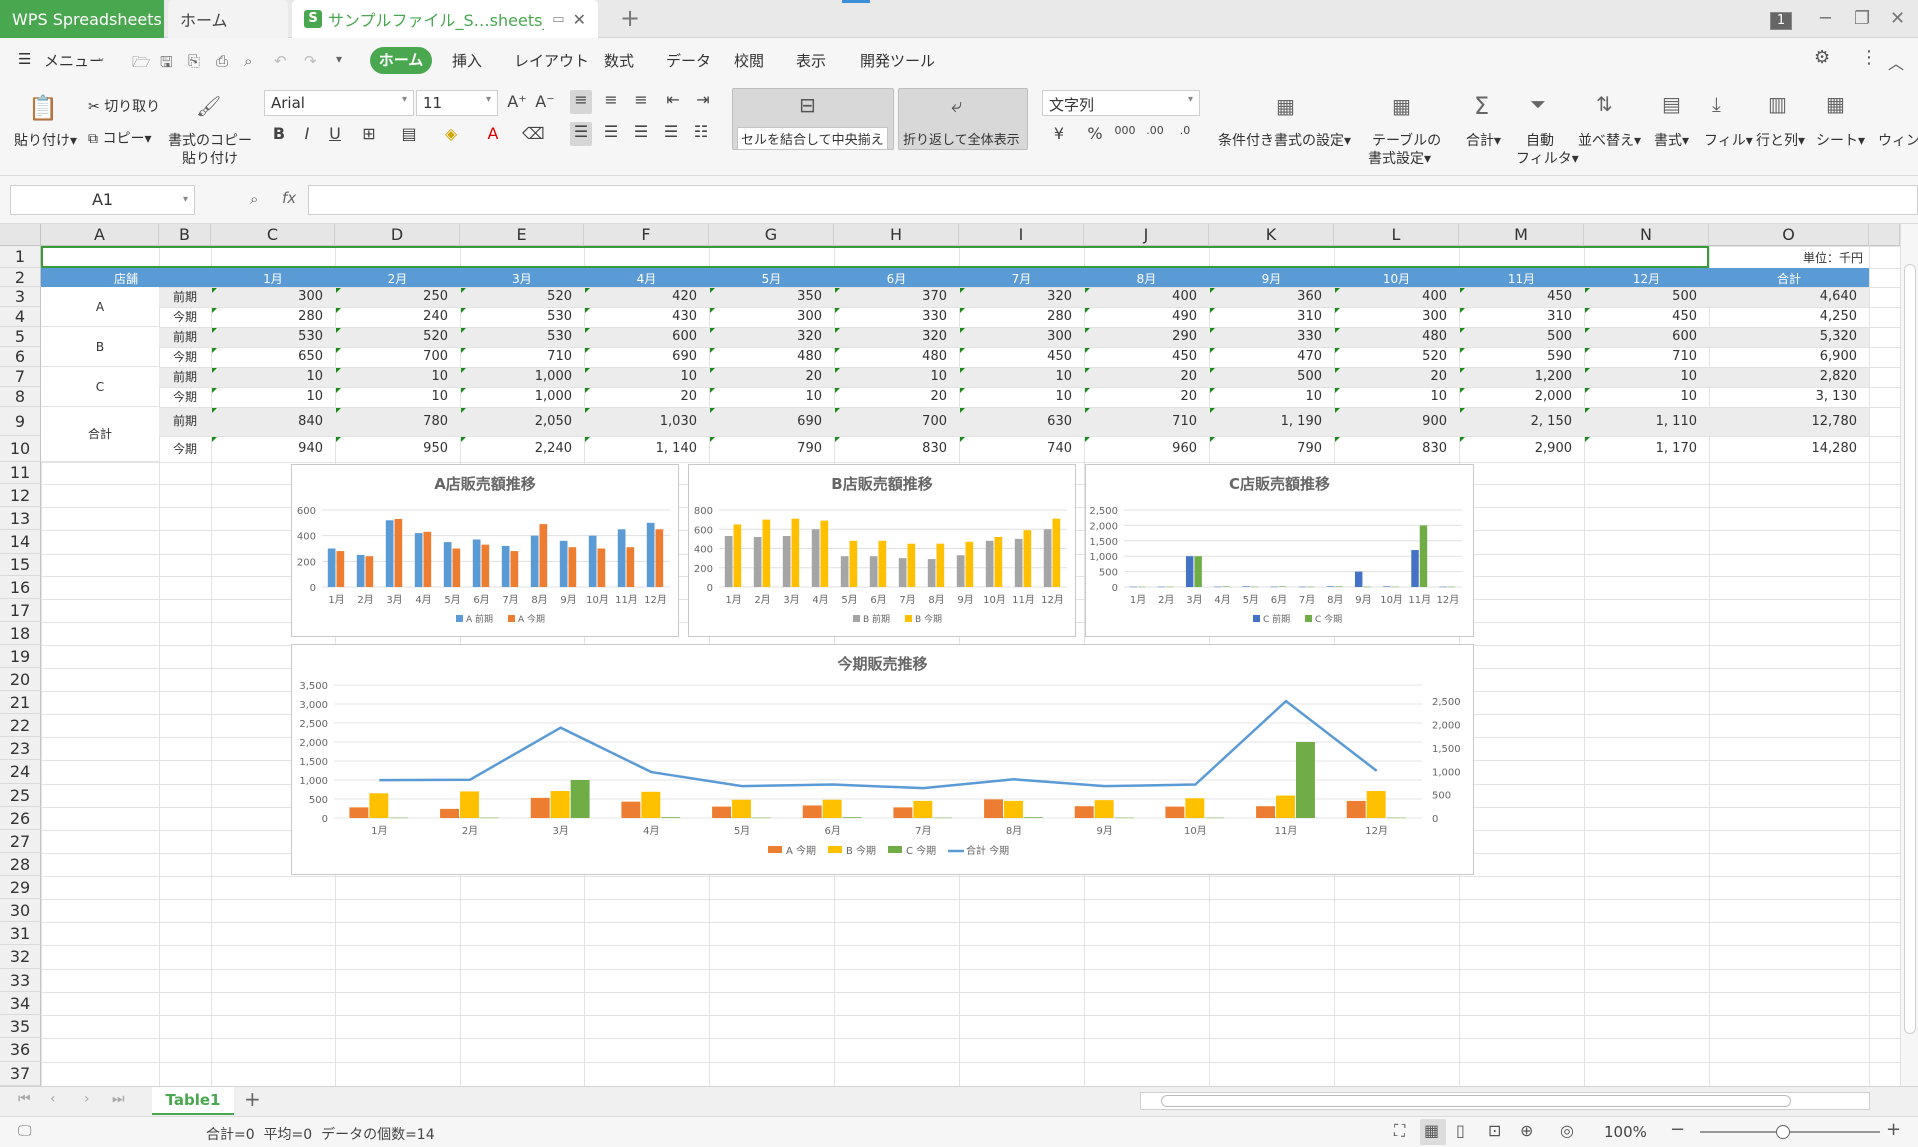 This screenshot has width=1918, height=1147. I want to click on normal-view-icon: ▦, so click(1431, 1130).